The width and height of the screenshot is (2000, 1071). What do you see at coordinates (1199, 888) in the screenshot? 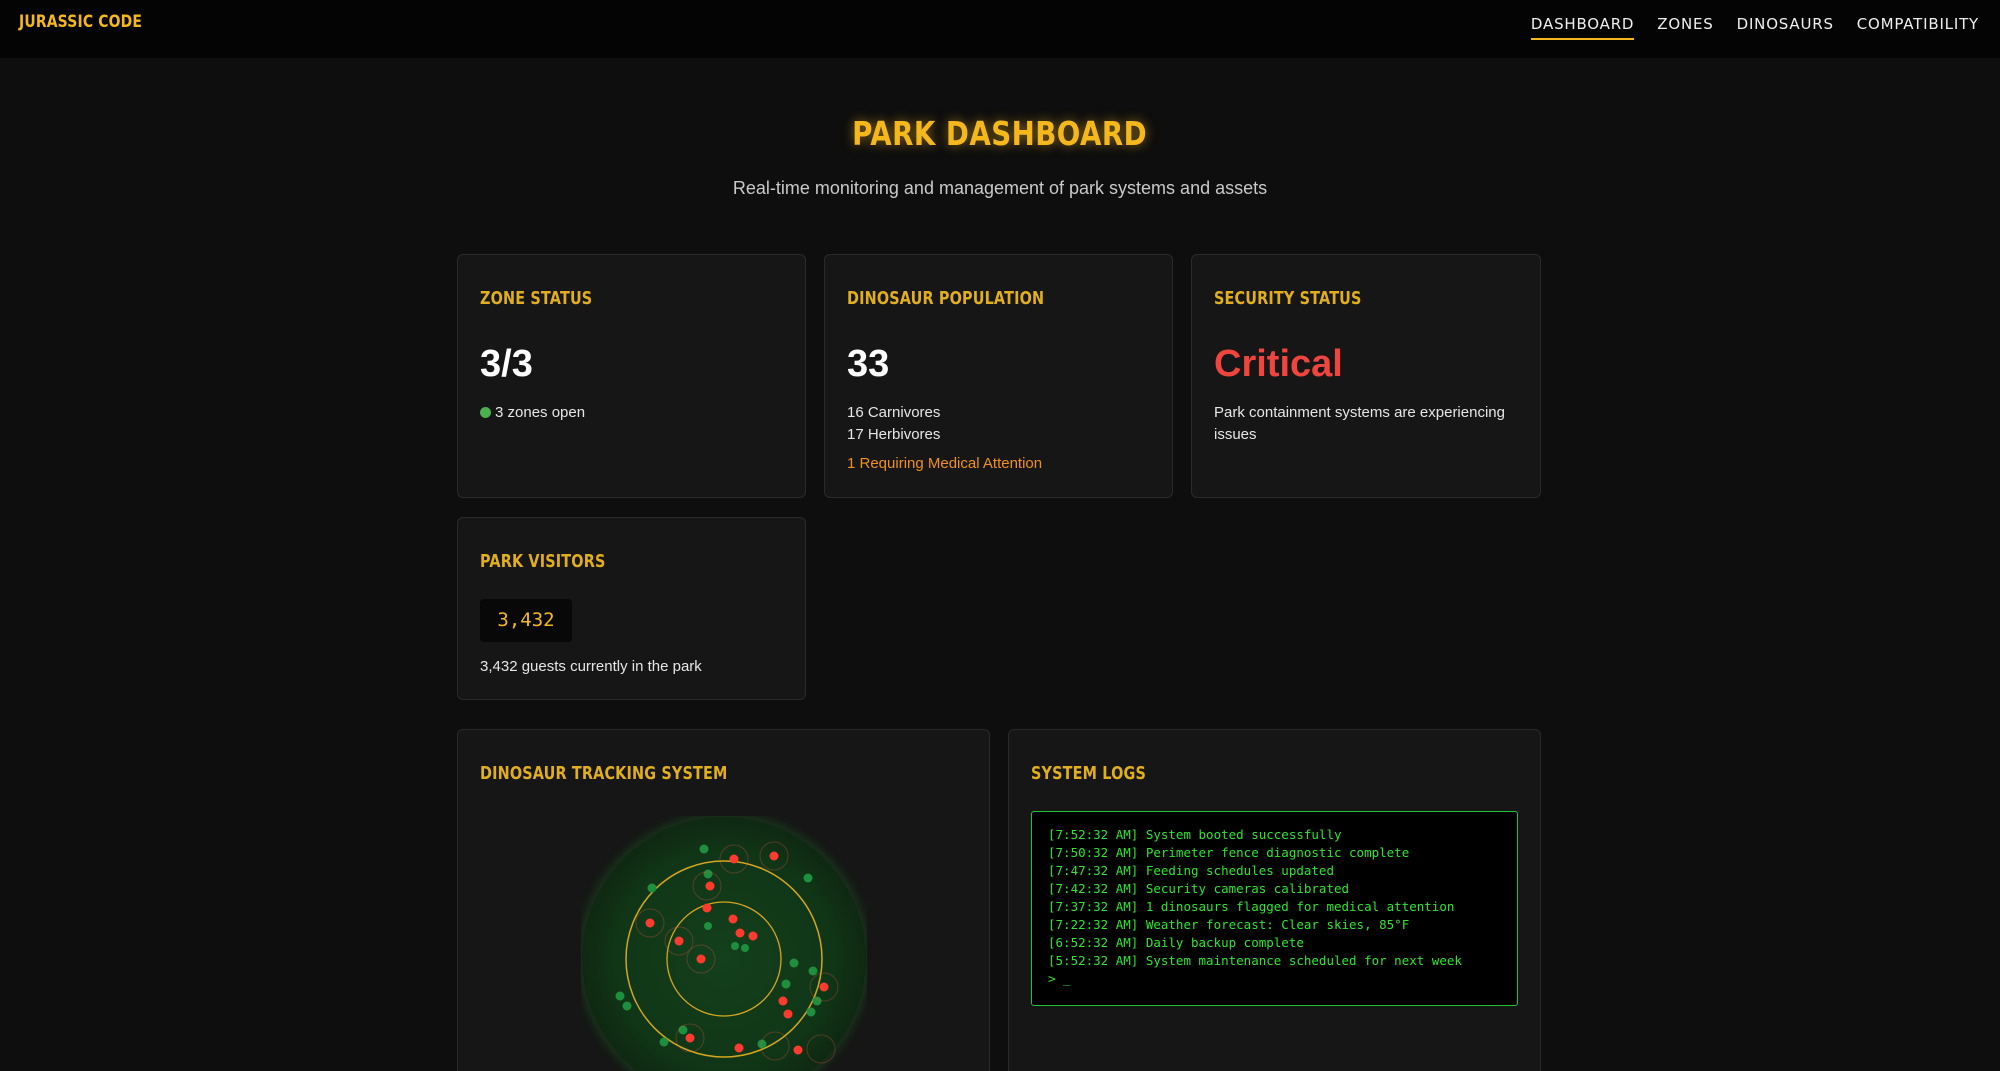
I see `log-line: [7:42:32 AM] Security cameras calibrated` at bounding box center [1199, 888].